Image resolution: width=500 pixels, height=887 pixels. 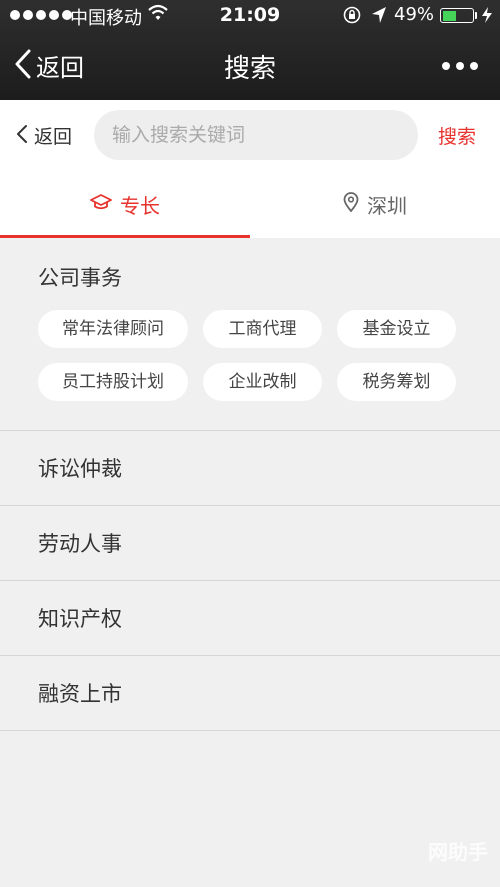 I want to click on page-title: 搜索, so click(x=249, y=69).